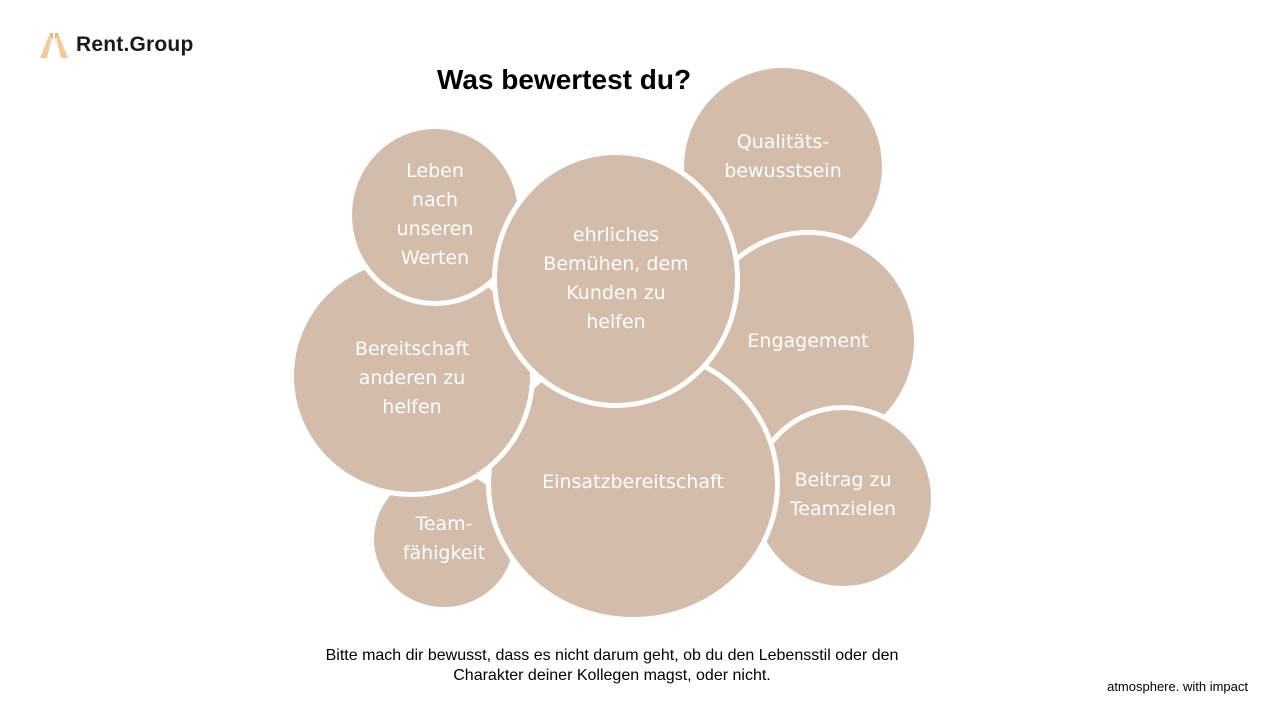 The height and width of the screenshot is (720, 1280). Describe the element at coordinates (54, 45) in the screenshot. I see `rent-group-logo-icon` at that location.